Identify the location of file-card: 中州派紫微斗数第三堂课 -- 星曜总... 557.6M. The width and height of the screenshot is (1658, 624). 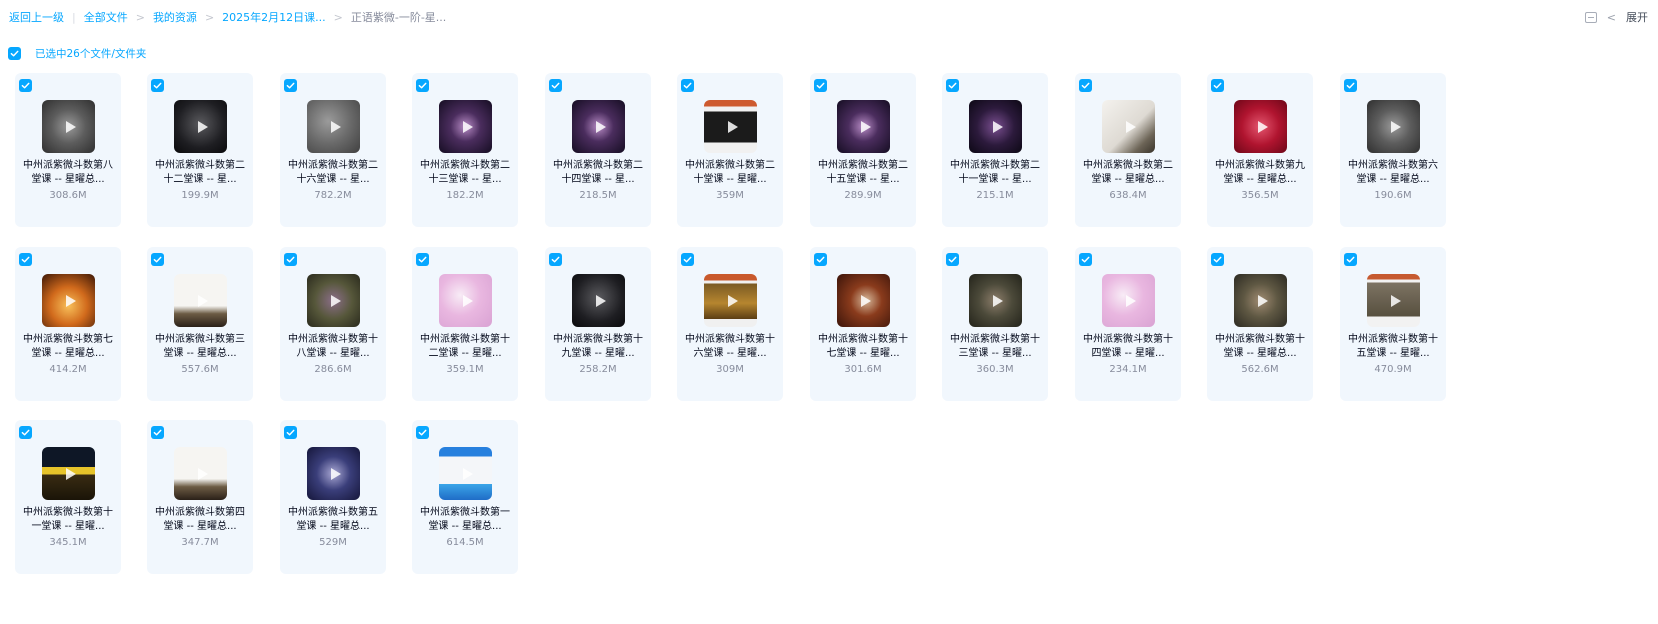
(200, 324).